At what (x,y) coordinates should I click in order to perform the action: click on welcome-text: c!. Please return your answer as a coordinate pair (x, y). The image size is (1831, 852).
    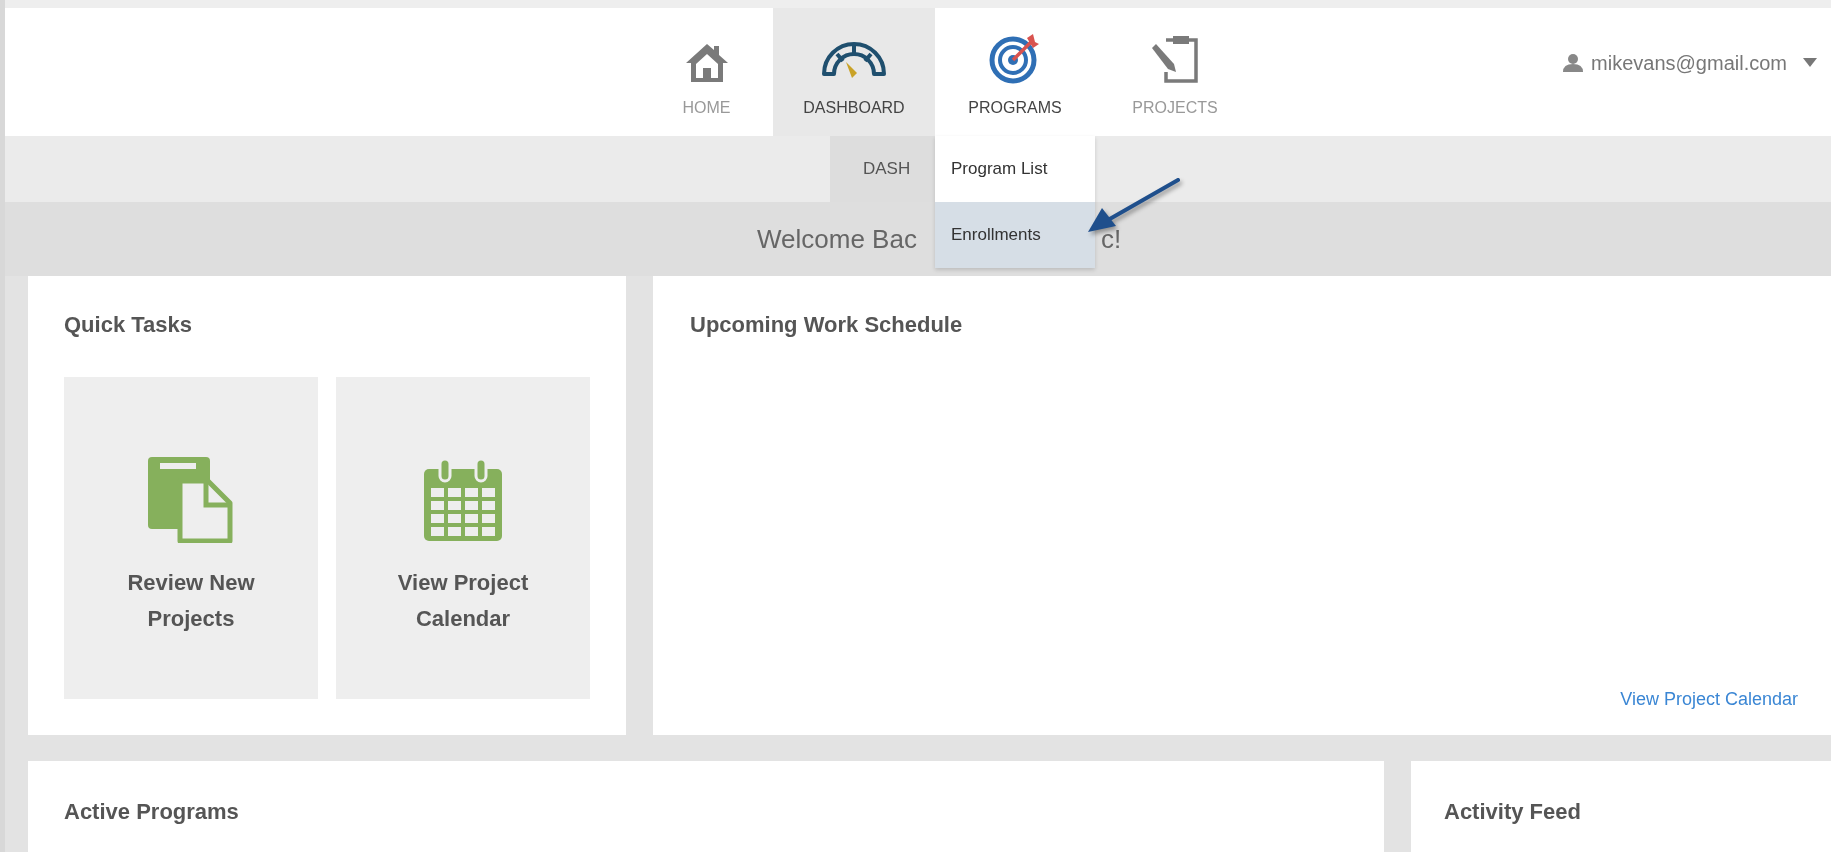
    Looking at the image, I should click on (1111, 239).